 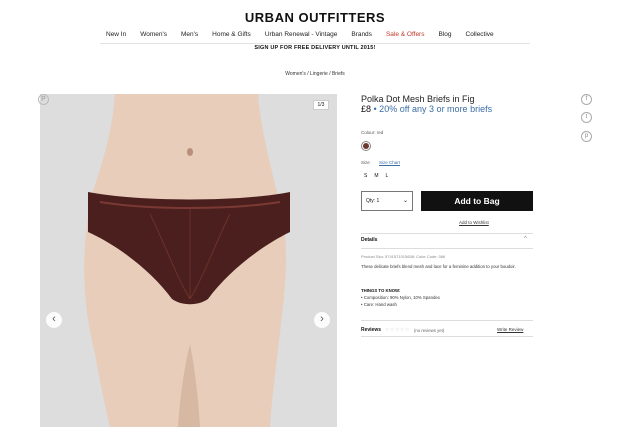 I want to click on size-label: Size, so click(x=365, y=162).